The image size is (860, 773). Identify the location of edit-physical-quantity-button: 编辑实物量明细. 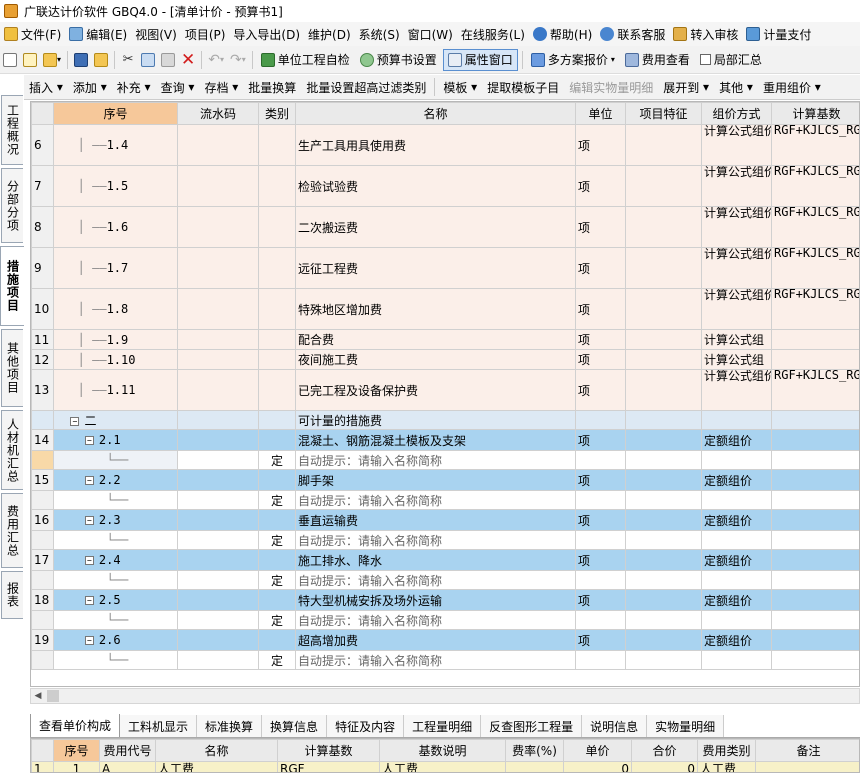
(611, 87).